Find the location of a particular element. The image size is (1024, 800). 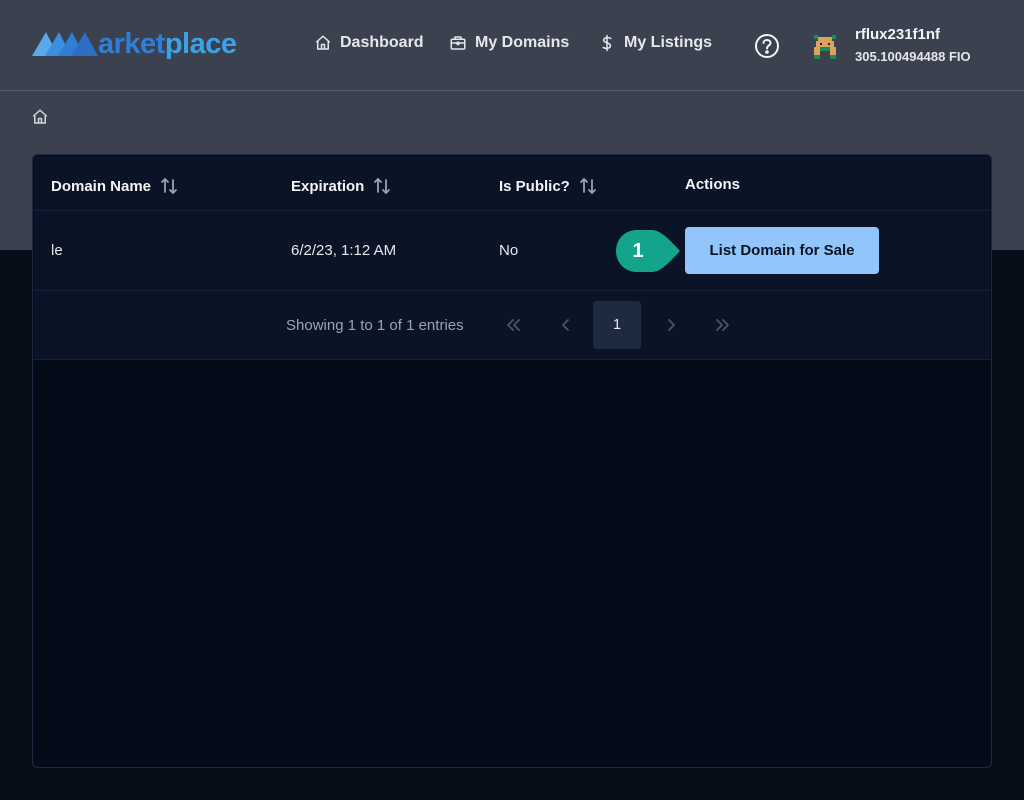

nav-my-listings: My Listings is located at coordinates (655, 43).